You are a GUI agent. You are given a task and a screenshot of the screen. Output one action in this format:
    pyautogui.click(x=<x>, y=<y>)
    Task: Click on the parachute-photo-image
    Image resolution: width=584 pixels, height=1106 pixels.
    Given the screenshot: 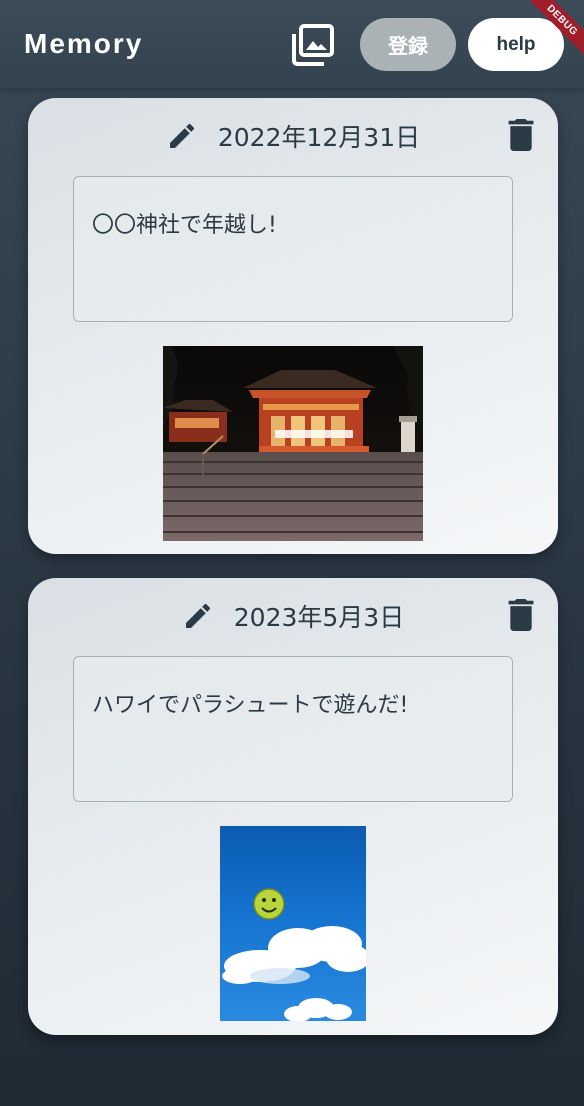 What is the action you would take?
    pyautogui.click(x=294, y=954)
    